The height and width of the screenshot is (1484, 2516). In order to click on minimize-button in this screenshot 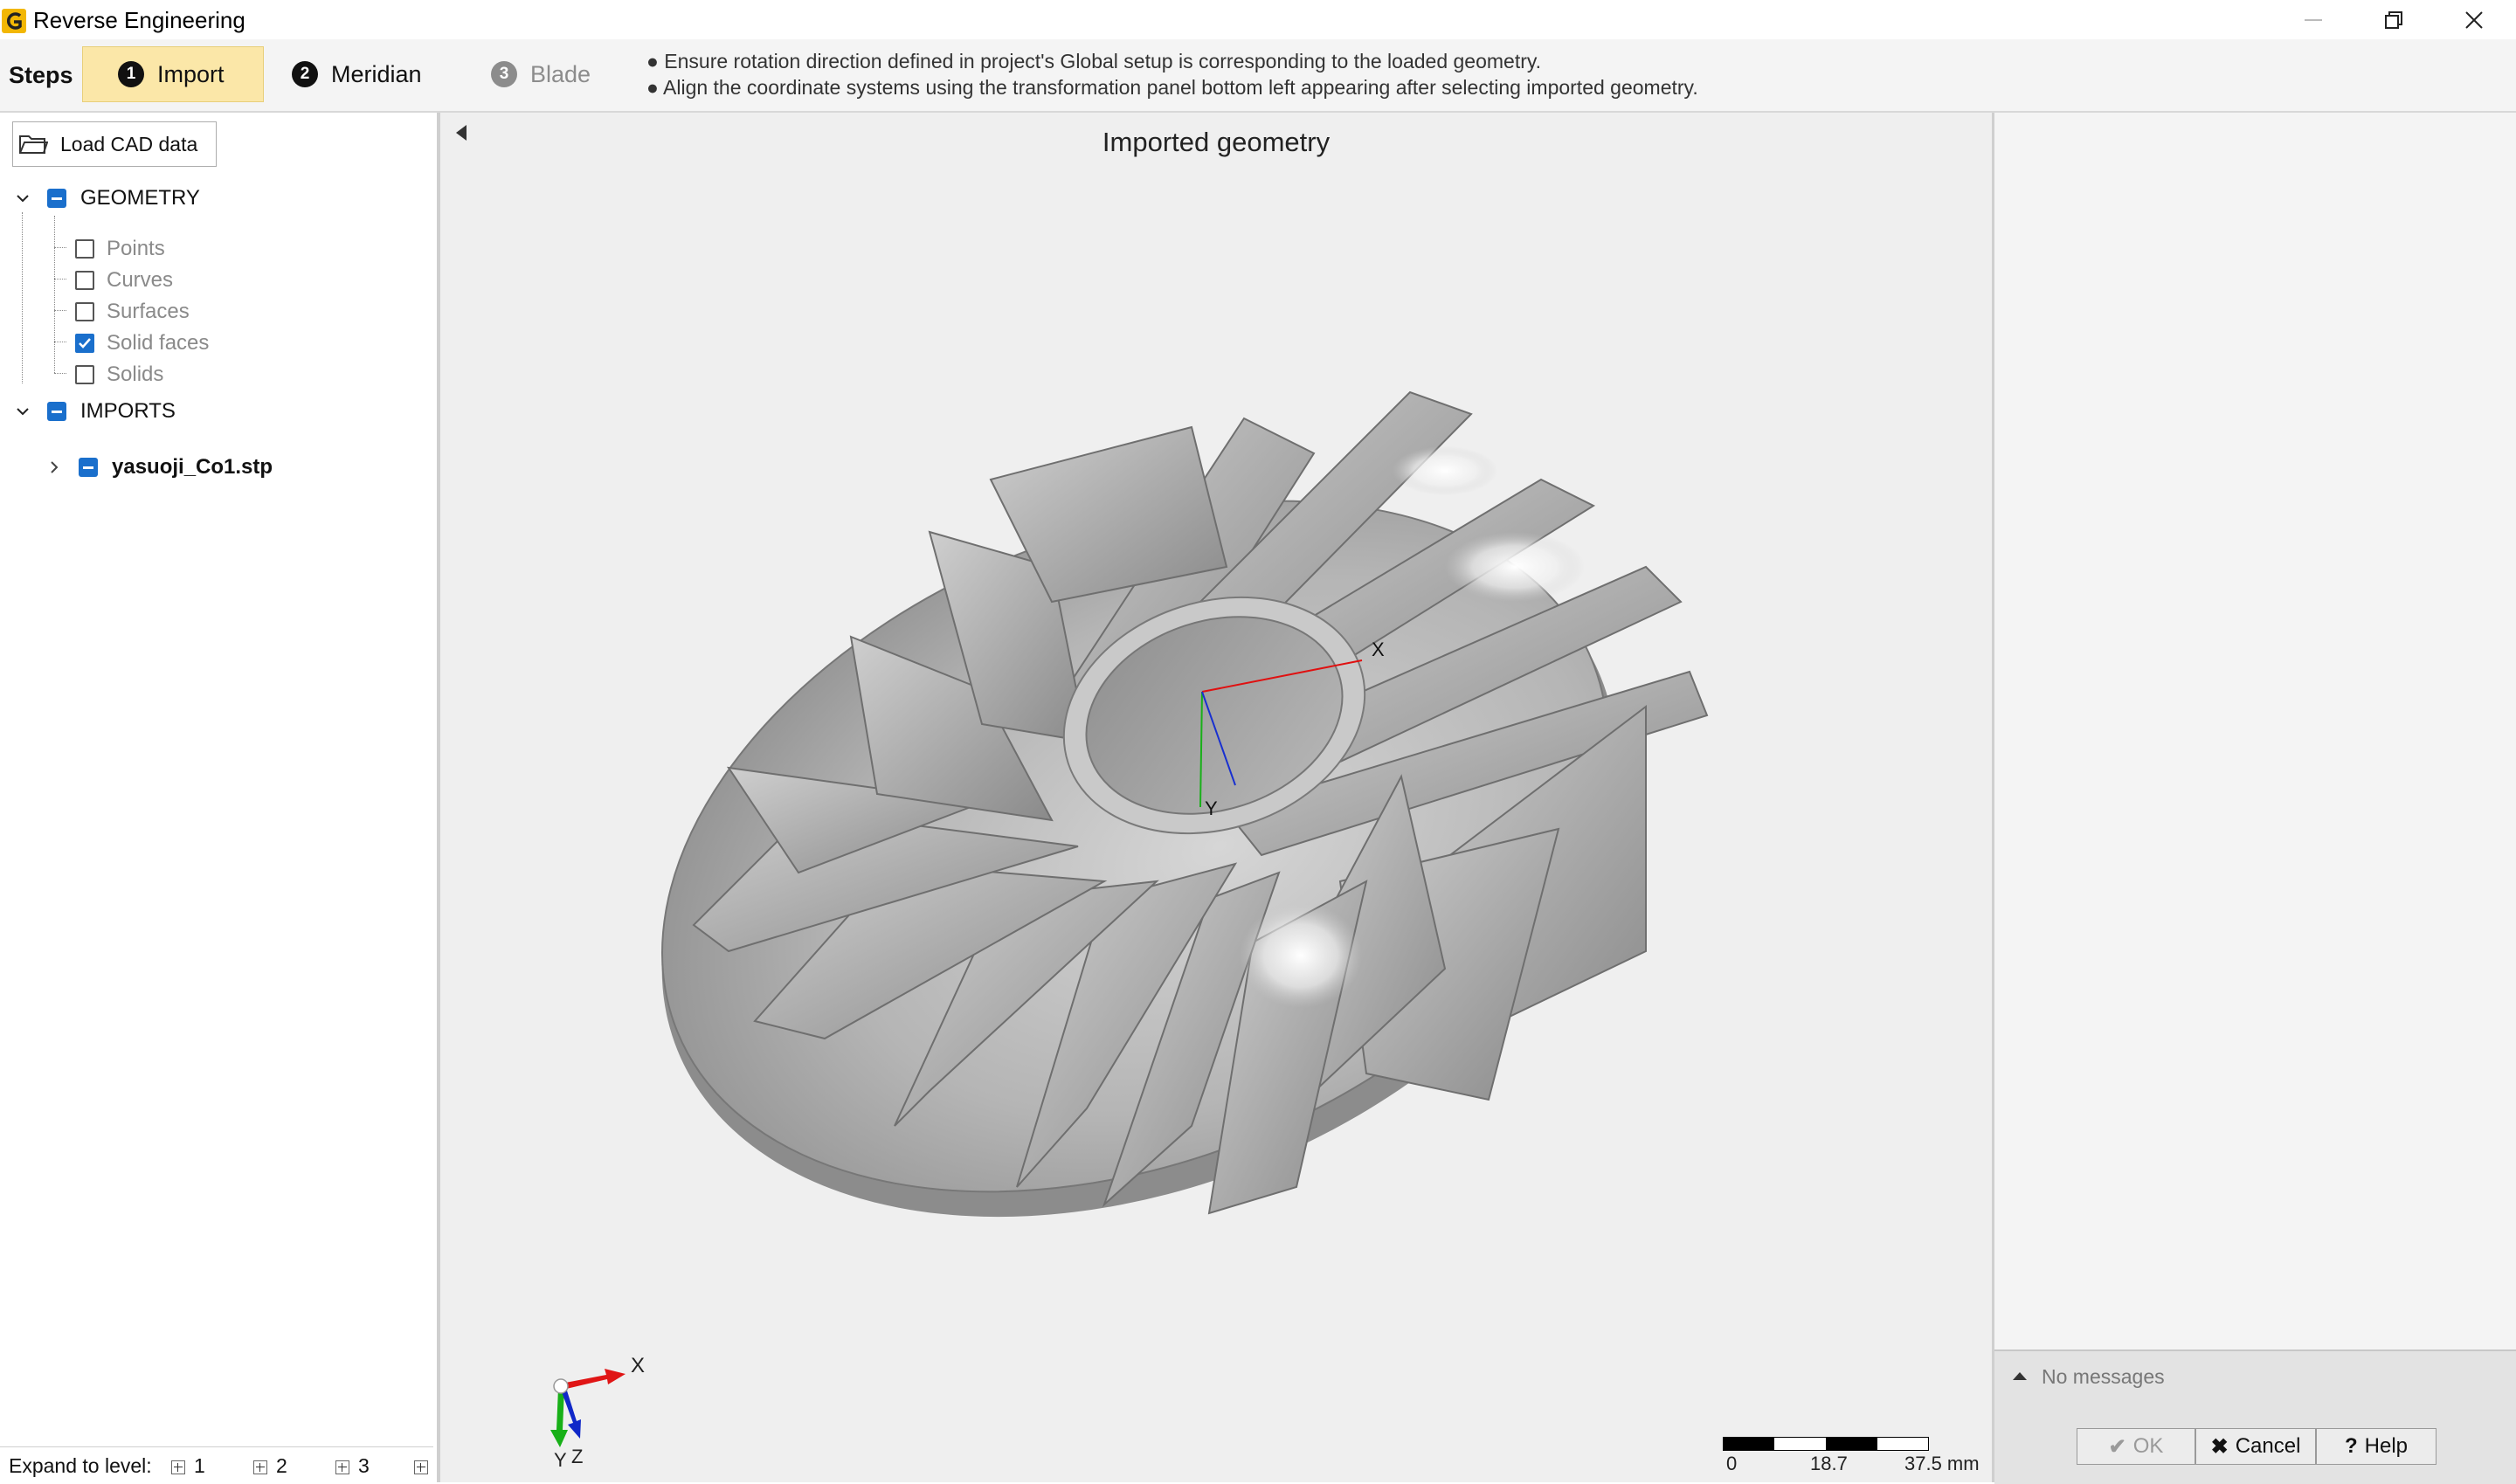, I will do `click(2313, 19)`.